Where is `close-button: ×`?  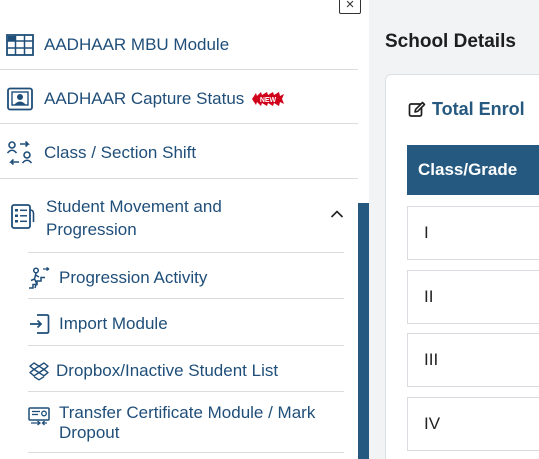
close-button: × is located at coordinates (350, 7).